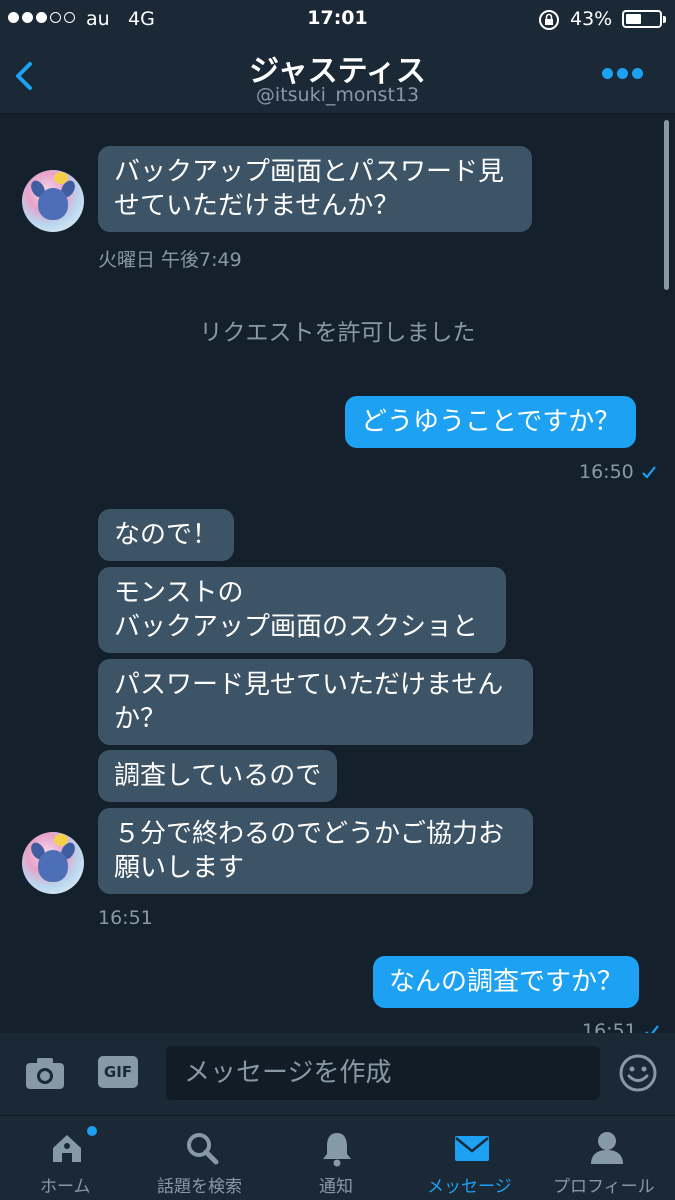  What do you see at coordinates (622, 73) in the screenshot?
I see `more-options-icon` at bounding box center [622, 73].